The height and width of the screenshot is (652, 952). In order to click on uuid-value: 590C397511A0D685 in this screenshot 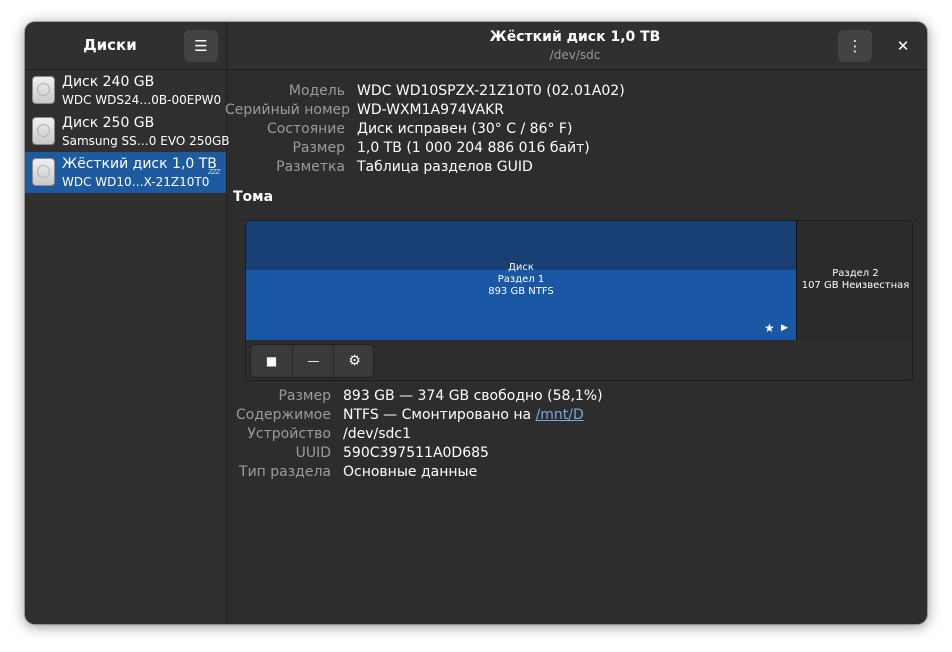, I will do `click(416, 453)`.